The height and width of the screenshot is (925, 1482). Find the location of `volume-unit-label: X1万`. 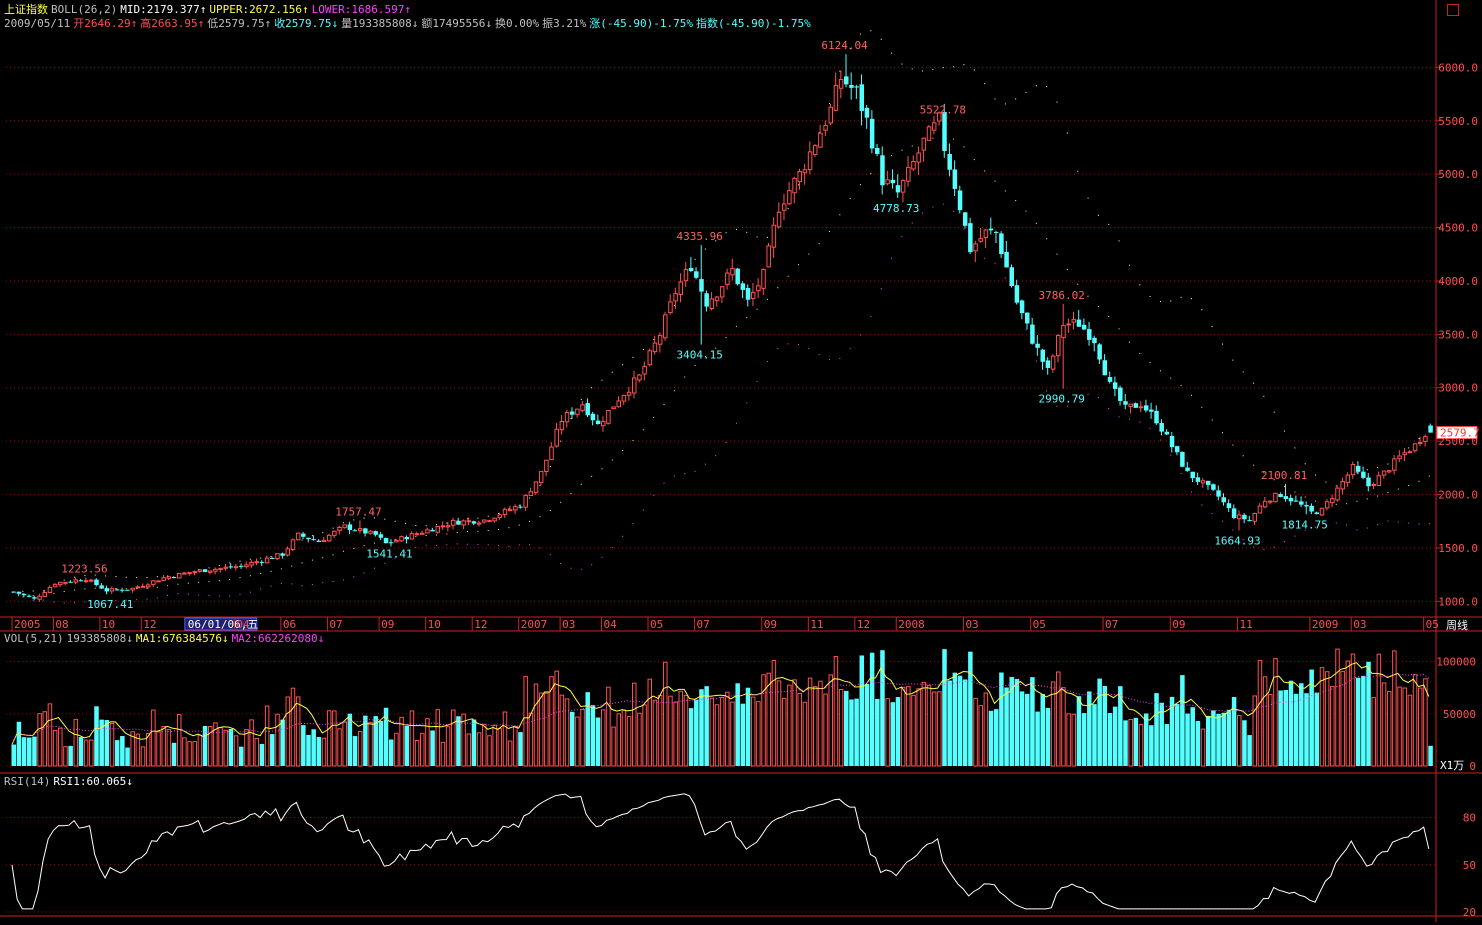

volume-unit-label: X1万 is located at coordinates (1452, 765).